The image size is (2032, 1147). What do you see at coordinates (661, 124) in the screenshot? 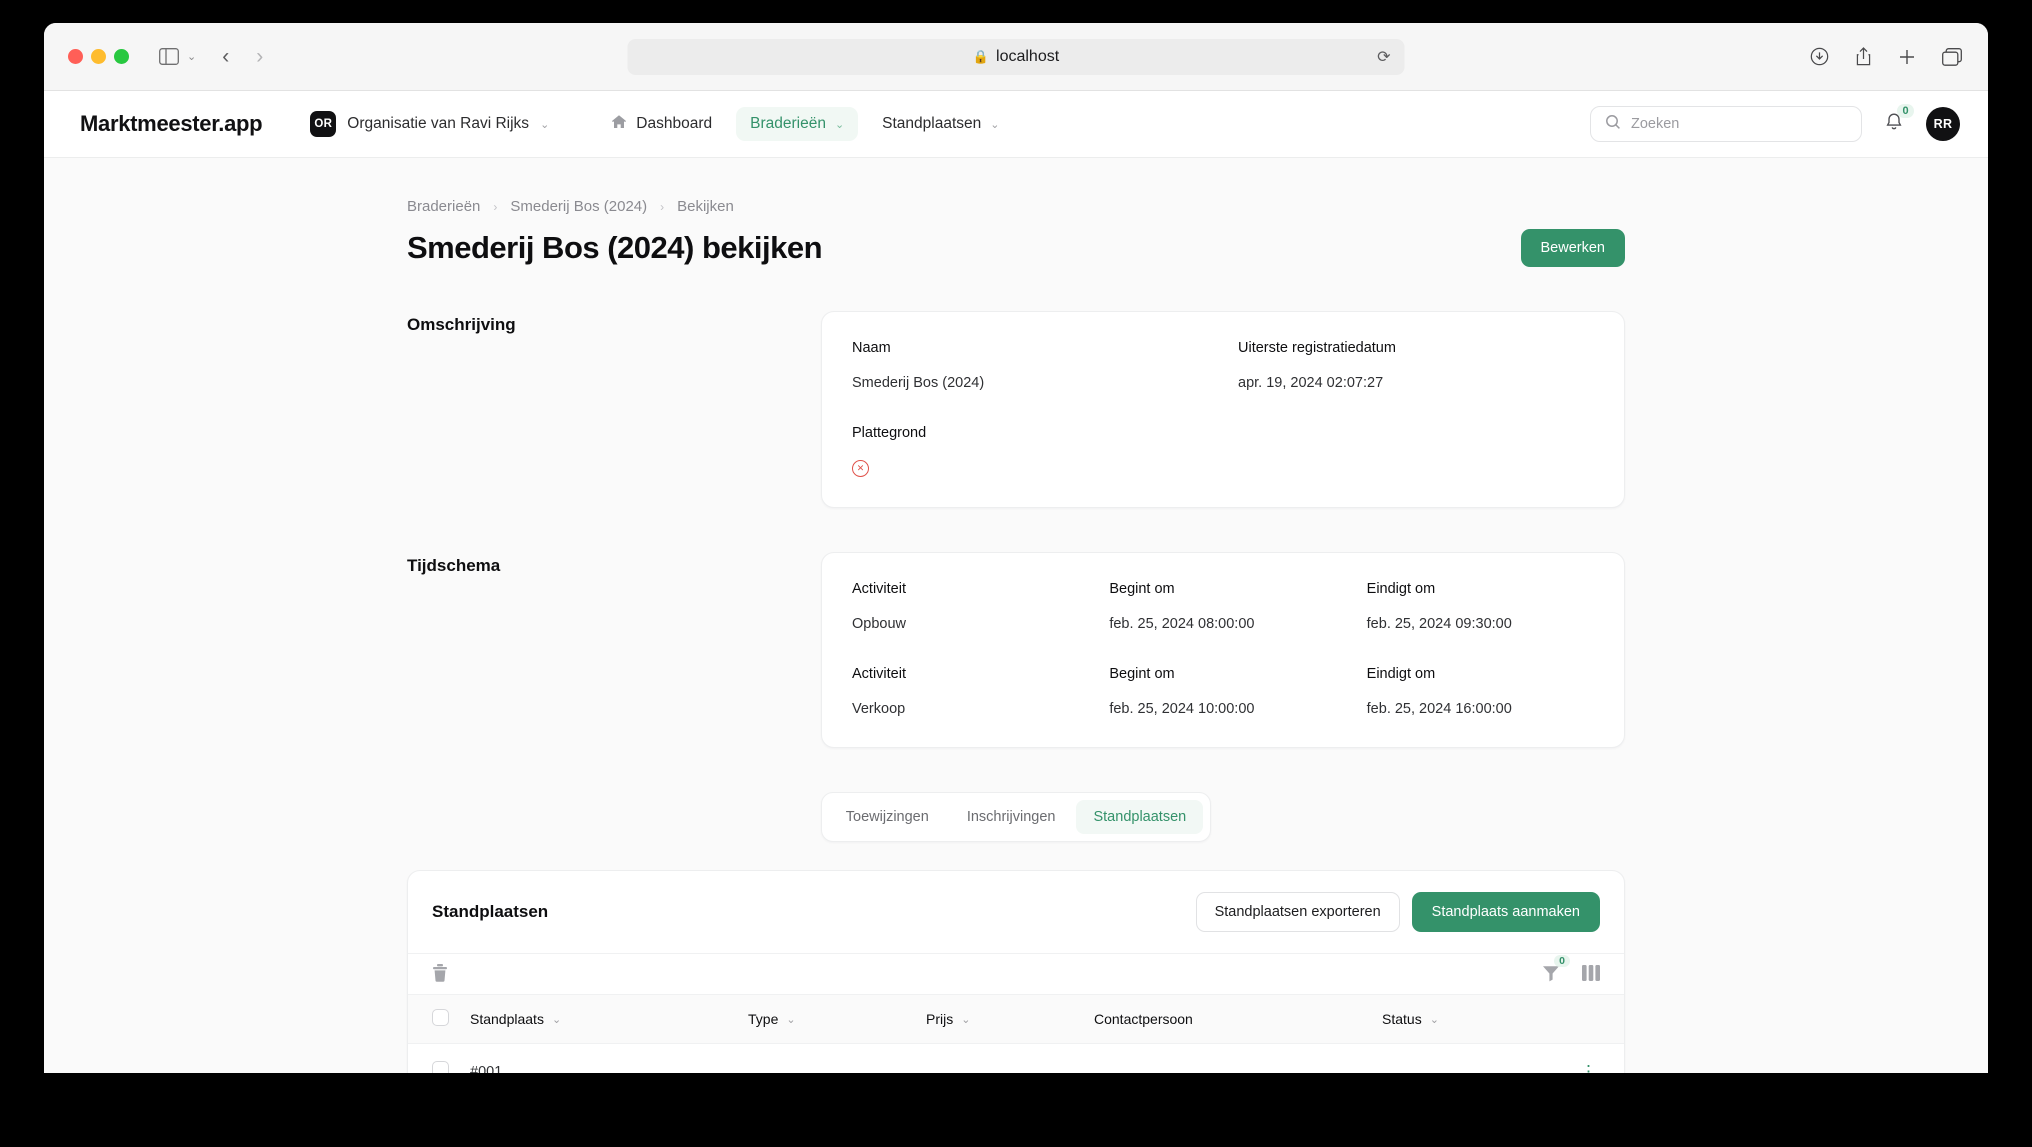
I see `nav-item-dashboard: Dashboard` at bounding box center [661, 124].